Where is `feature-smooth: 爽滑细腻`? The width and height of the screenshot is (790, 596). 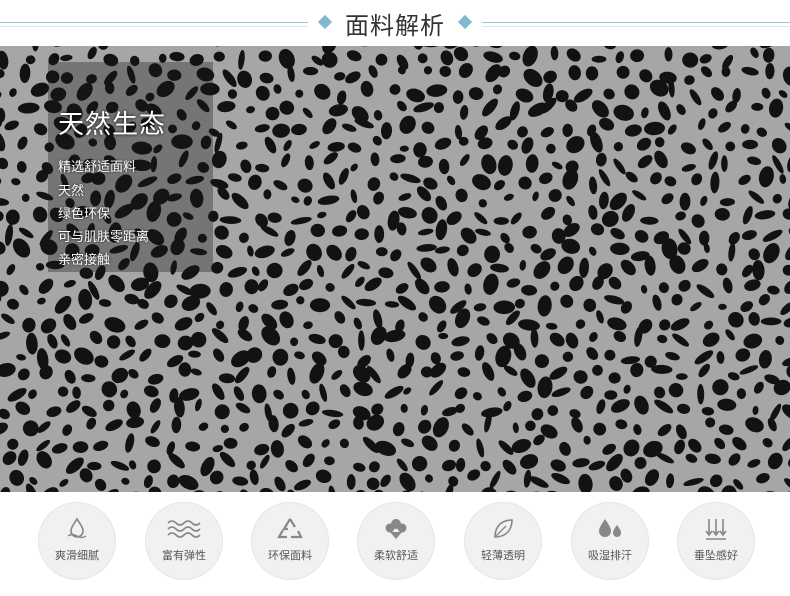 feature-smooth: 爽滑细腻 is located at coordinates (77, 541).